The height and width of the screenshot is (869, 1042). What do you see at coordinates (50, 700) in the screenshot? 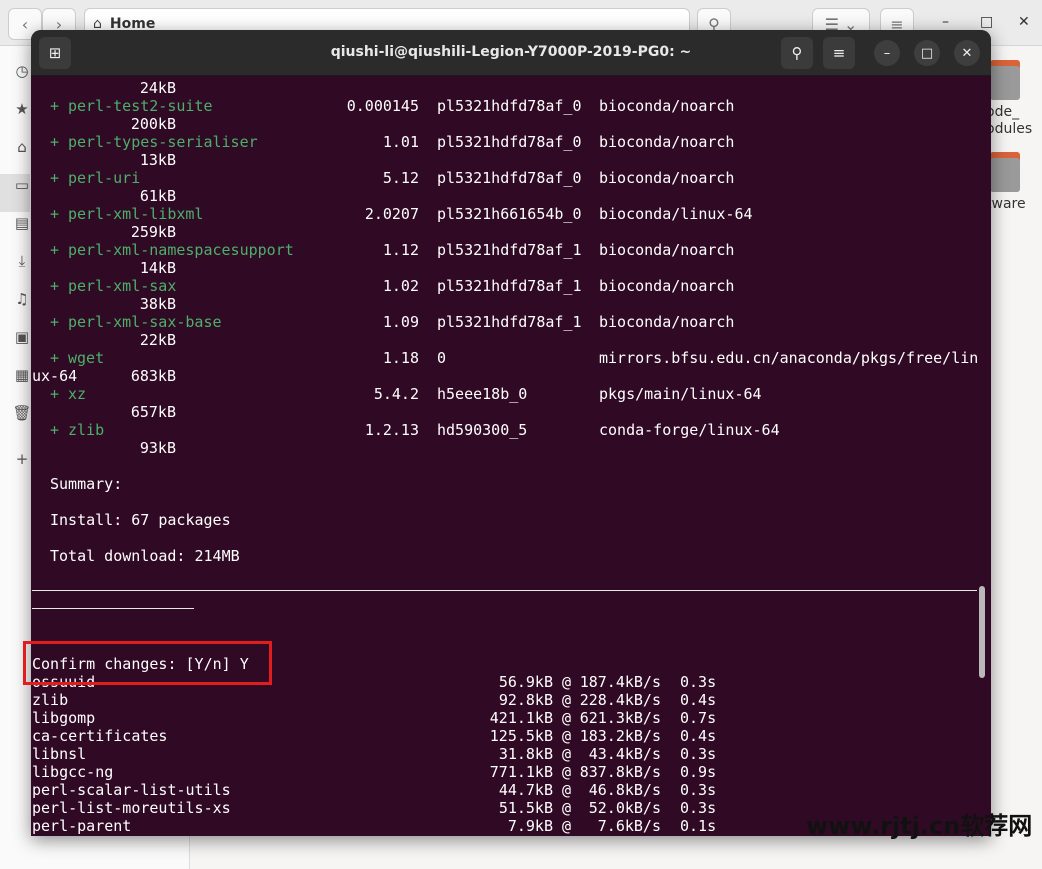
I see `download-name: zlib` at bounding box center [50, 700].